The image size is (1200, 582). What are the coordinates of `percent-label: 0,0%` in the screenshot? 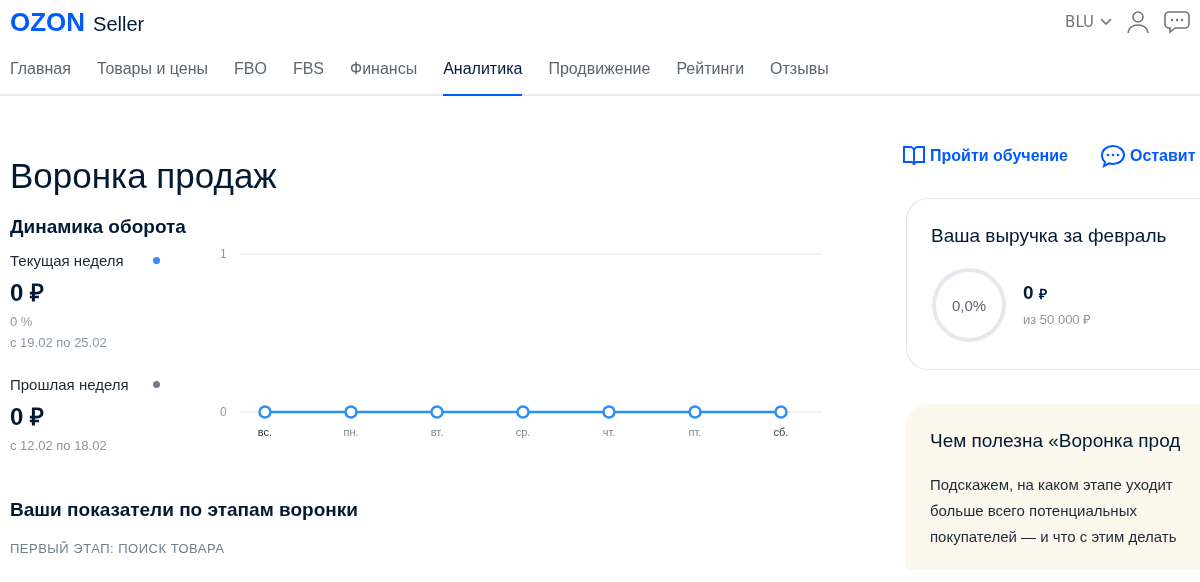 It's located at (969, 305).